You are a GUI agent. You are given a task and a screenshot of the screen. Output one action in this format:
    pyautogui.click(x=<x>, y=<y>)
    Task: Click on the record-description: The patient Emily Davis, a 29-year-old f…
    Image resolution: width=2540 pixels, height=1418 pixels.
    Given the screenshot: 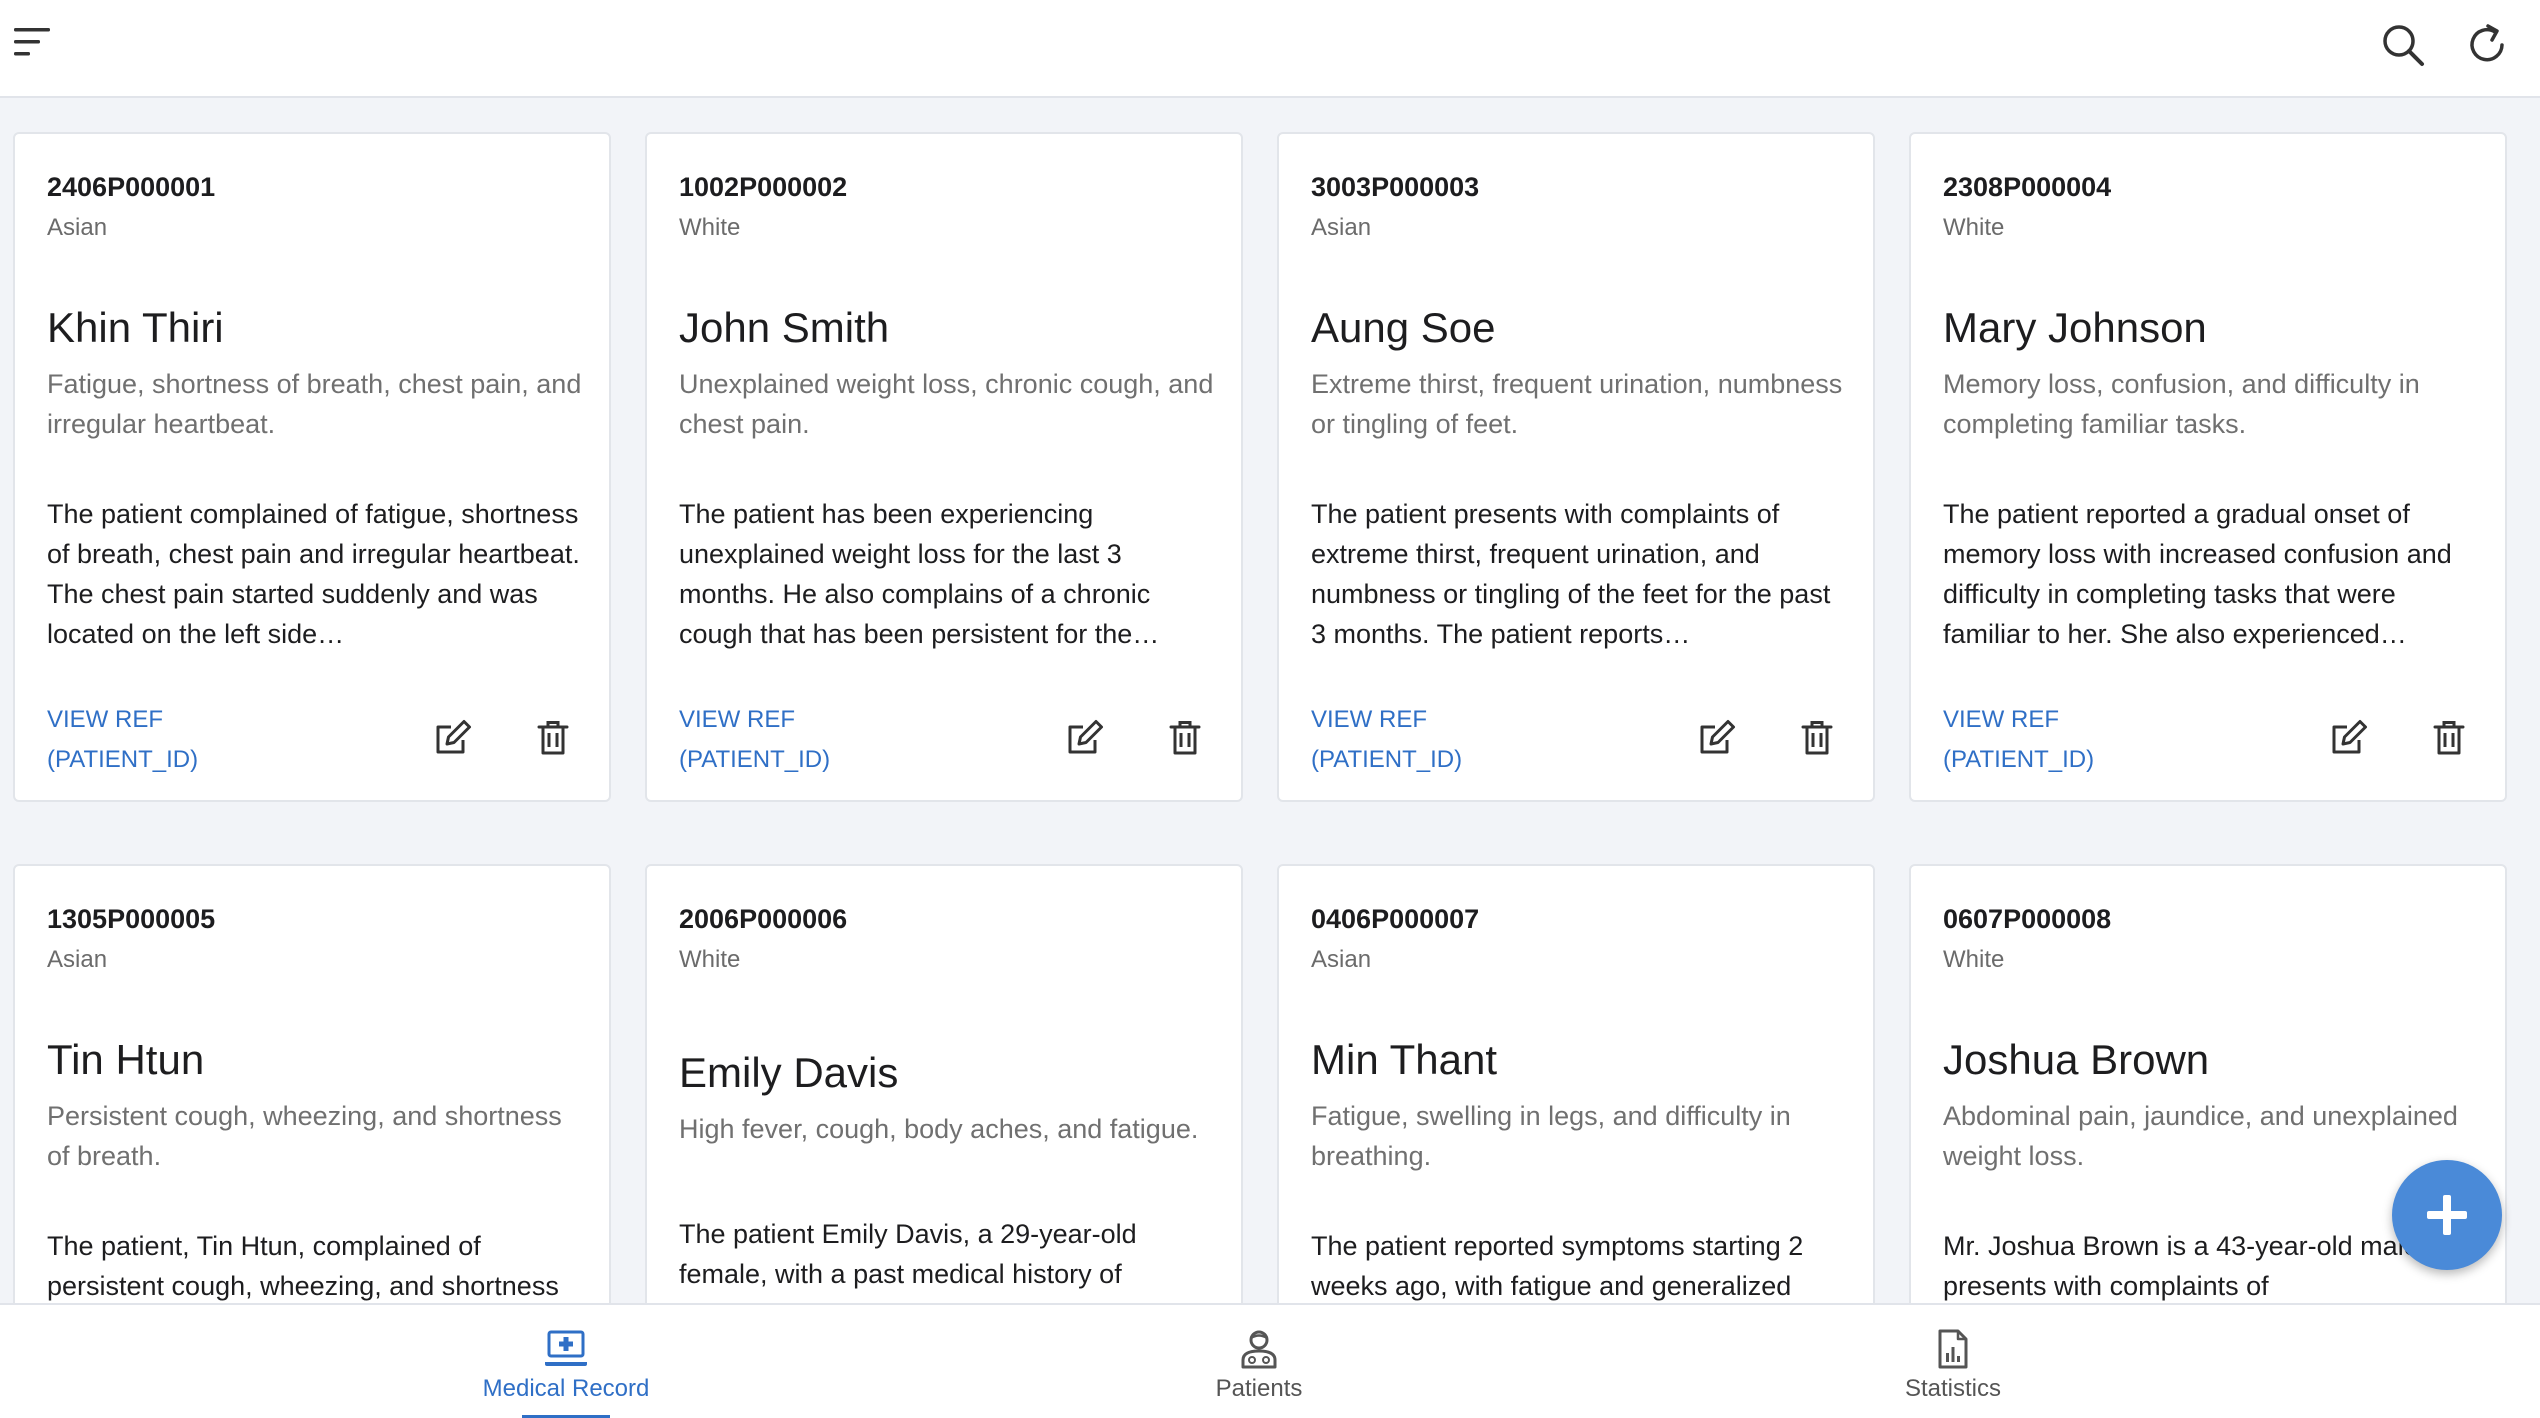 What is the action you would take?
    pyautogui.click(x=908, y=1254)
    